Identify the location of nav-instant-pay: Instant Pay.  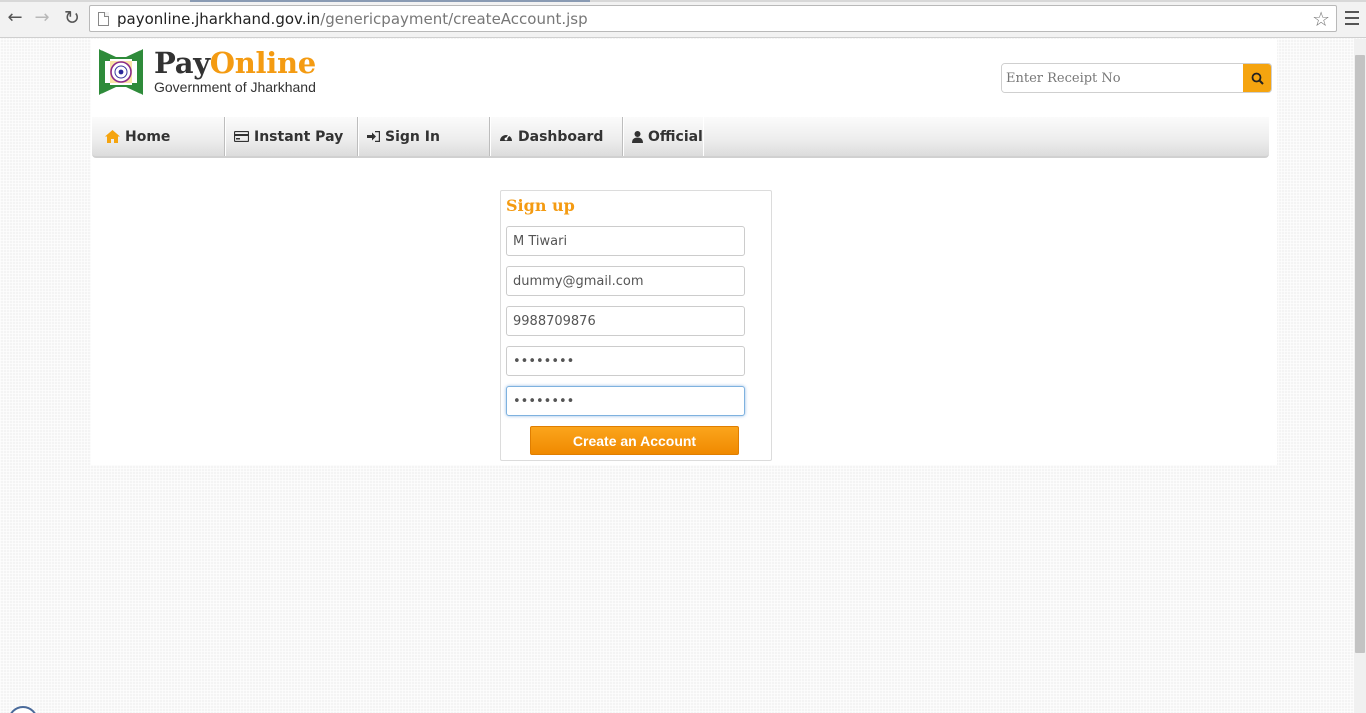
(291, 136).